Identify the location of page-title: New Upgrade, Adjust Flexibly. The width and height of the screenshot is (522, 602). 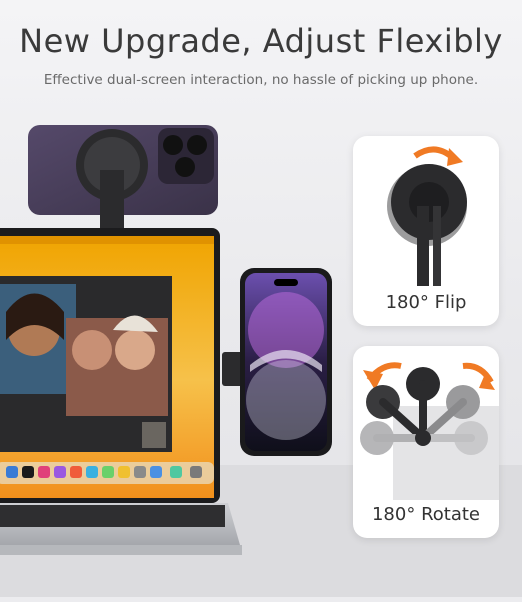
(261, 41).